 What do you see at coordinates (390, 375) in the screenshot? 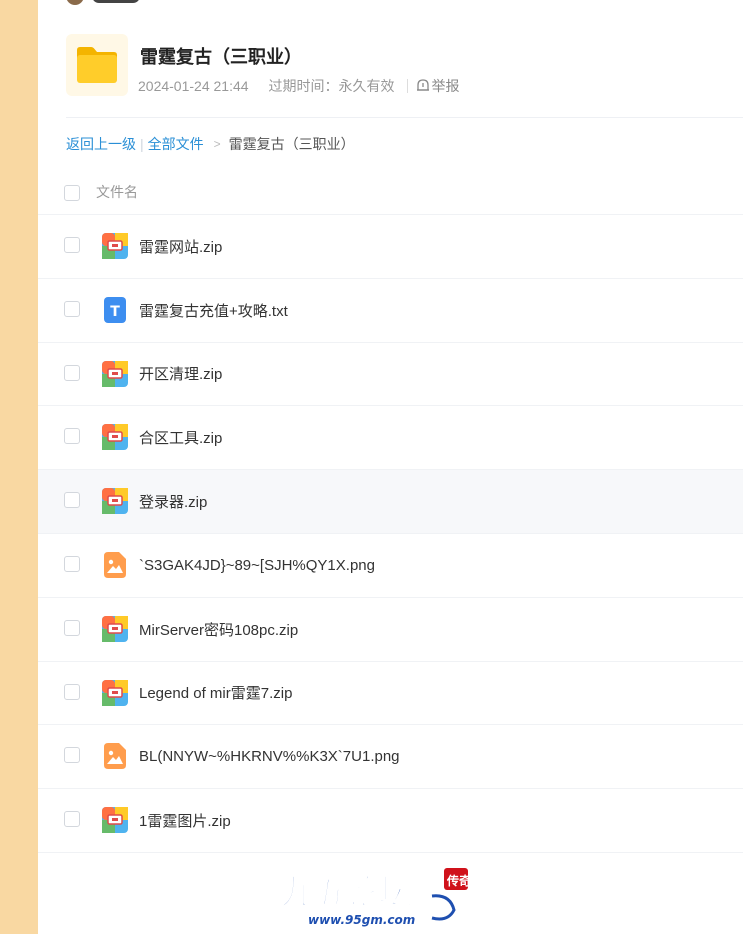
I see `file-row: 开区清理.zip` at bounding box center [390, 375].